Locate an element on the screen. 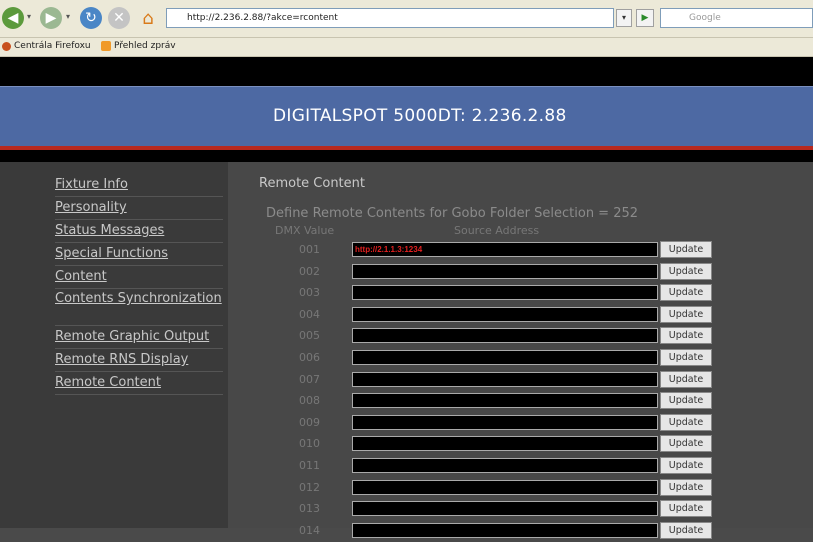  bookmark-news-overview: Přehled zpráv is located at coordinates (138, 46).